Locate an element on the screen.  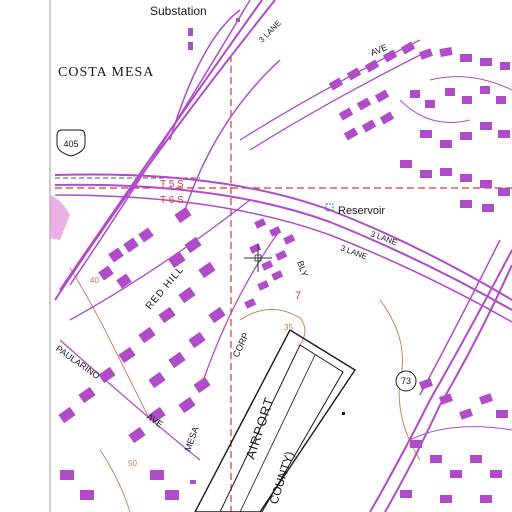
label-reservoir: Reservoir is located at coordinates (361, 211).